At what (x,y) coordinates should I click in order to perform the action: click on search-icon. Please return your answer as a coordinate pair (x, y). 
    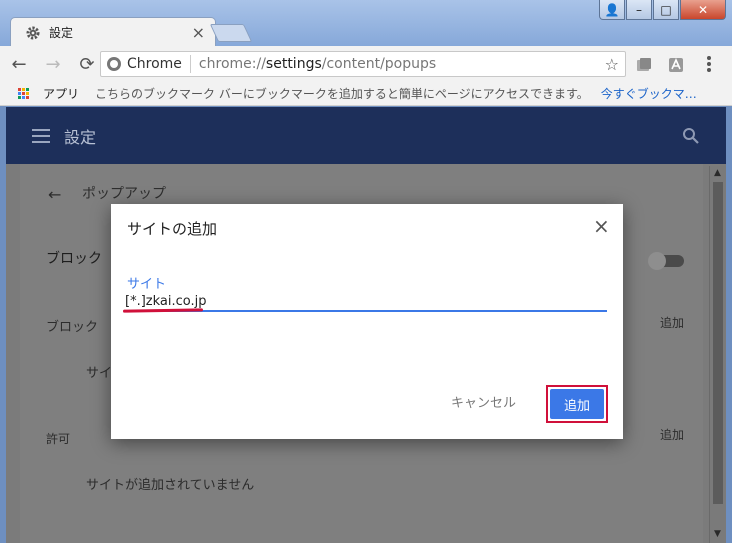
    Looking at the image, I should click on (691, 136).